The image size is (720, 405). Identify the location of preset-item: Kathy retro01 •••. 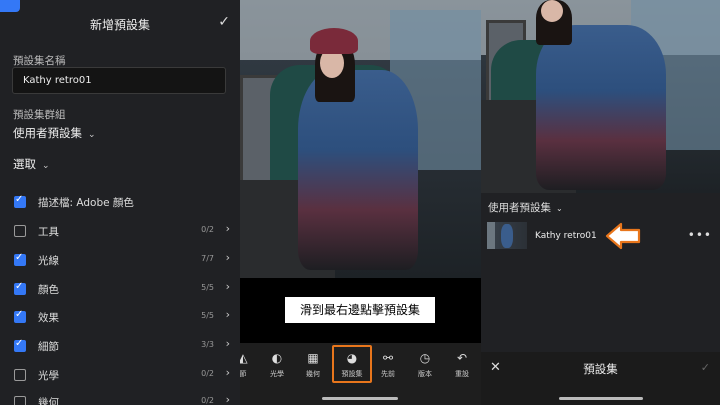
(600, 236).